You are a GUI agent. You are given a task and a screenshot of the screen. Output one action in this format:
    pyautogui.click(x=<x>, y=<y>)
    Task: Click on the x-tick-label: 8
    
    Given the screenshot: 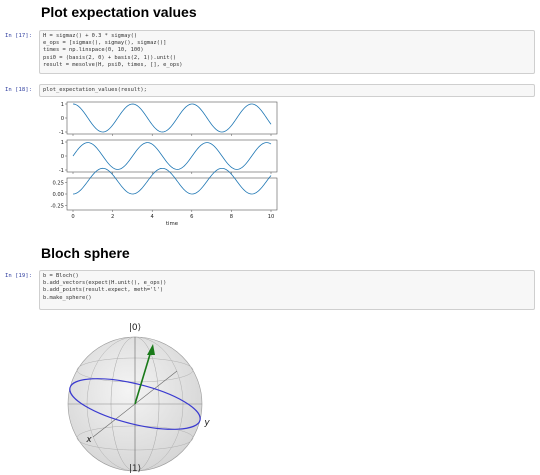 What is the action you would take?
    pyautogui.click(x=231, y=217)
    